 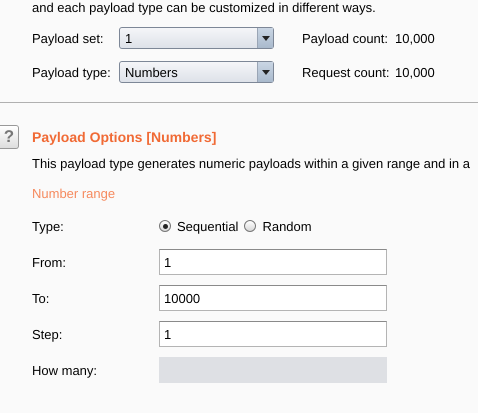 What do you see at coordinates (124, 137) in the screenshot?
I see `section-title: Payload Options [Numbers]` at bounding box center [124, 137].